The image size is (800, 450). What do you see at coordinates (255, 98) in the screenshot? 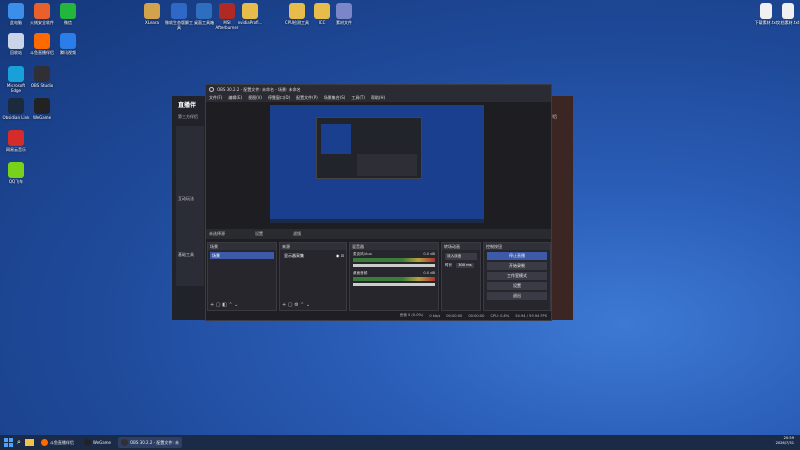
I see `menu-item: 视图(V)` at bounding box center [255, 98].